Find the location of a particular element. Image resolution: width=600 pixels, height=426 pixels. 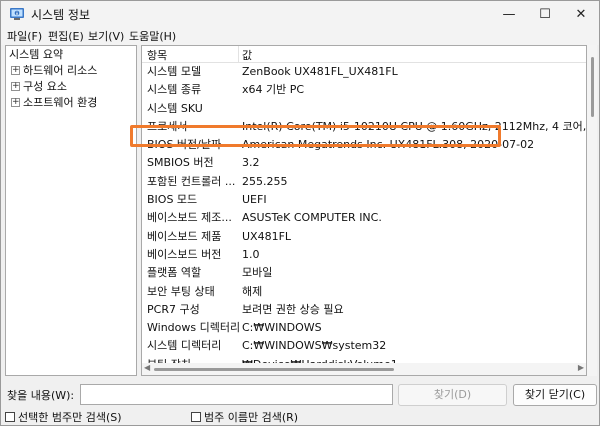

row-item: 베이스보드 버전 is located at coordinates (184, 254).